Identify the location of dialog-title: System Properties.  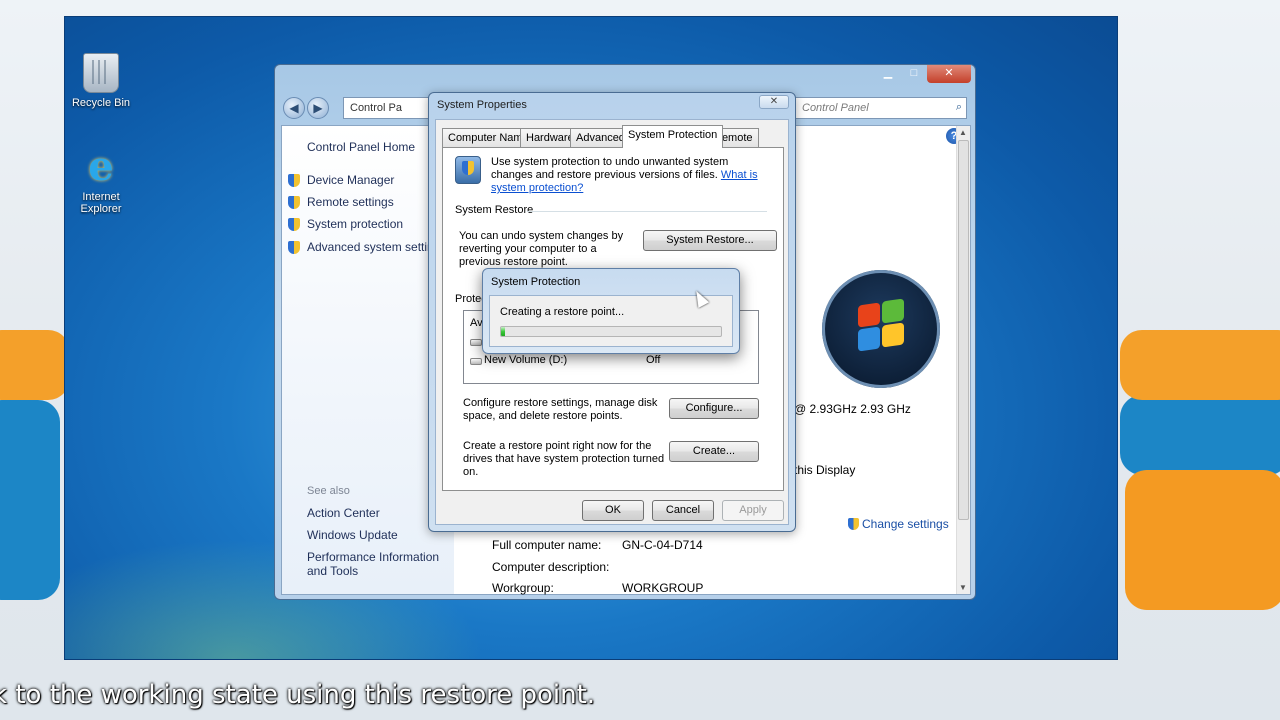
(482, 105).